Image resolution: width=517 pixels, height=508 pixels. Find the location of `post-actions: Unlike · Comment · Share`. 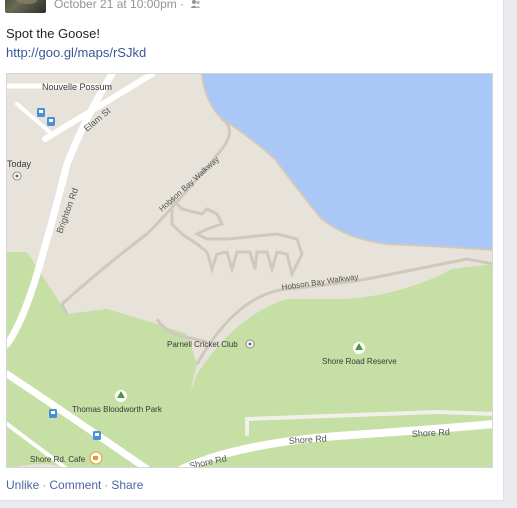

post-actions: Unlike · Comment · Share is located at coordinates (74, 485).